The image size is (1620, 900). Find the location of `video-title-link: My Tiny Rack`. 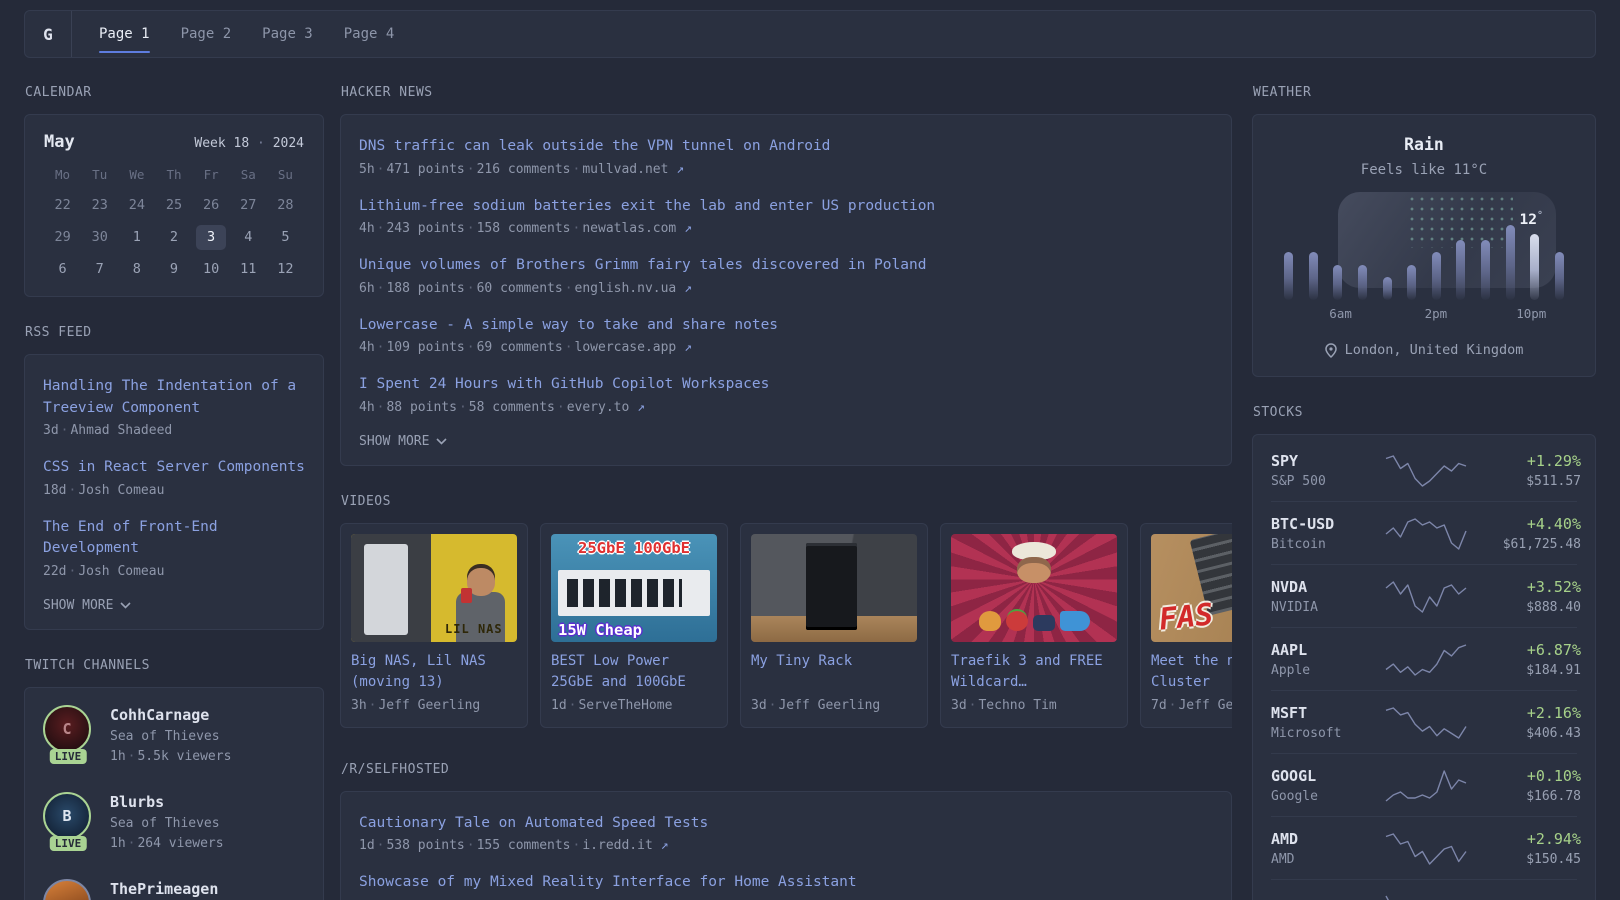

video-title-link: My Tiny Rack is located at coordinates (834, 672).